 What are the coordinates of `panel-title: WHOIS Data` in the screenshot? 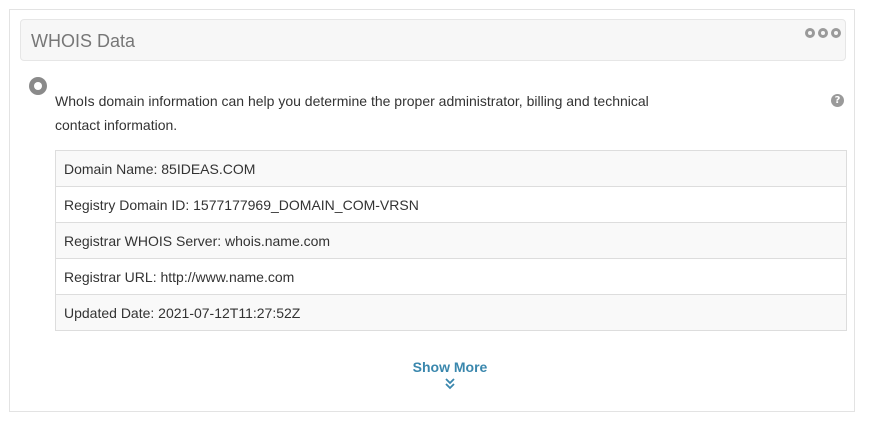 It's located at (83, 41).